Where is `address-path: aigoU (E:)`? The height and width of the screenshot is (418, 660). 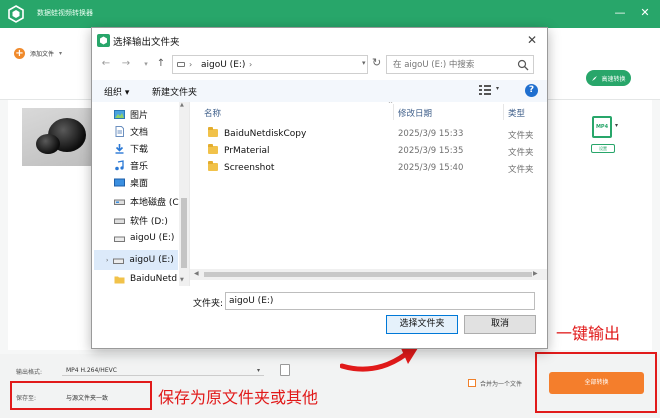 address-path: aigoU (E:) is located at coordinates (223, 65).